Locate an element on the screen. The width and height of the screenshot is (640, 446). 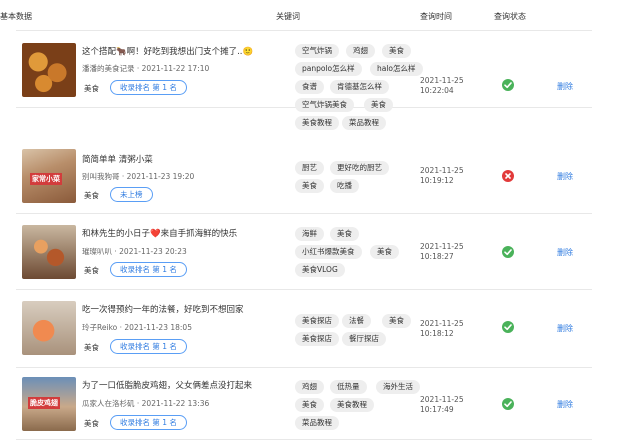
keyword-tag: 肯德基怎么样 is located at coordinates (359, 87).